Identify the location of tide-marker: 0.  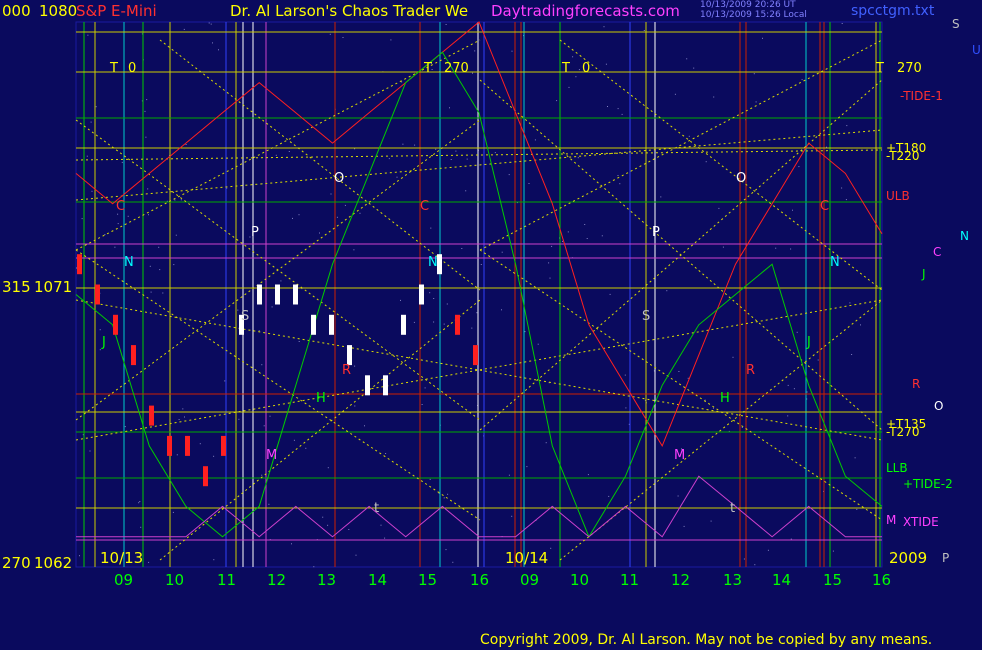
(586, 68).